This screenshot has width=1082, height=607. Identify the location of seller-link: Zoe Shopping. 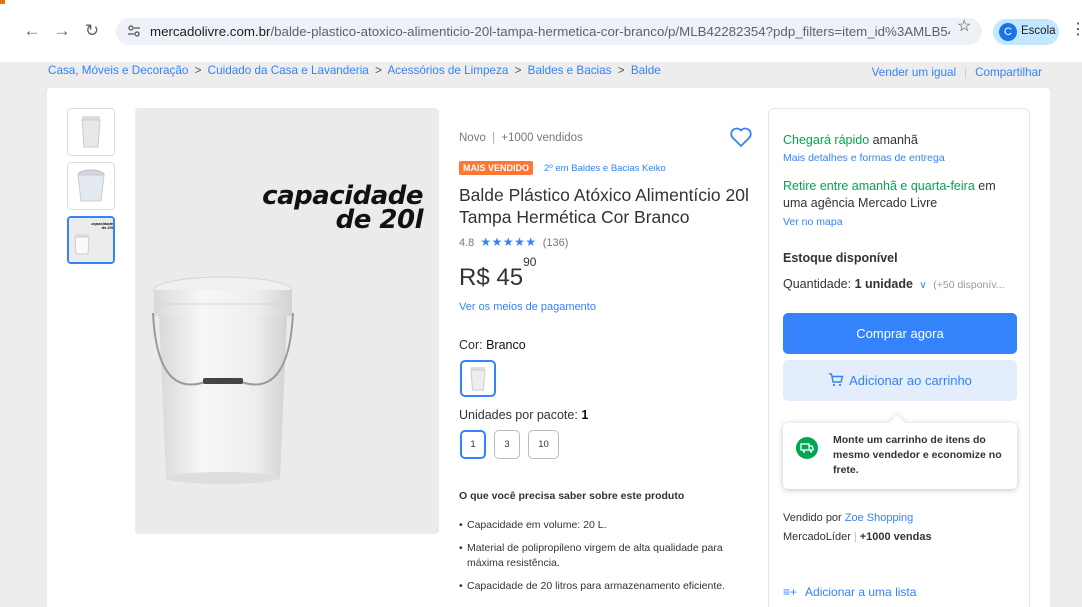
(879, 518).